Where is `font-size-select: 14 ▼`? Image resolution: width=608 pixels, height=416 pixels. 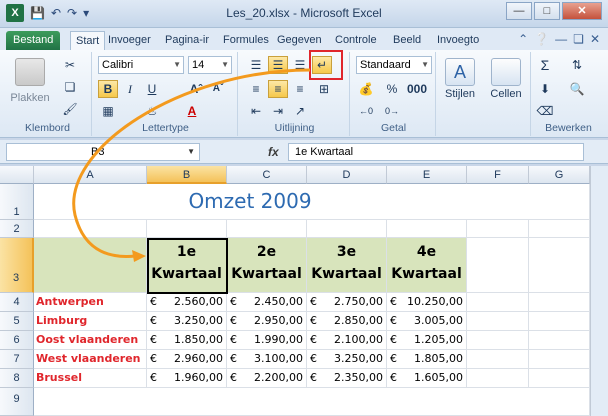 font-size-select: 14 ▼ is located at coordinates (210, 65).